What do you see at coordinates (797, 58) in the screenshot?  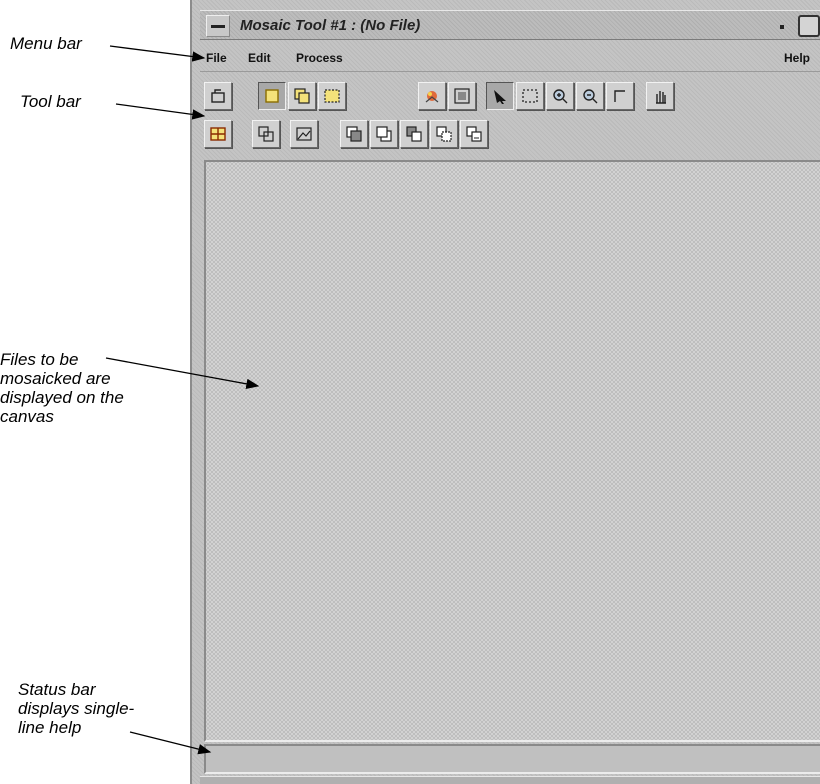 I see `menu-help: Help` at bounding box center [797, 58].